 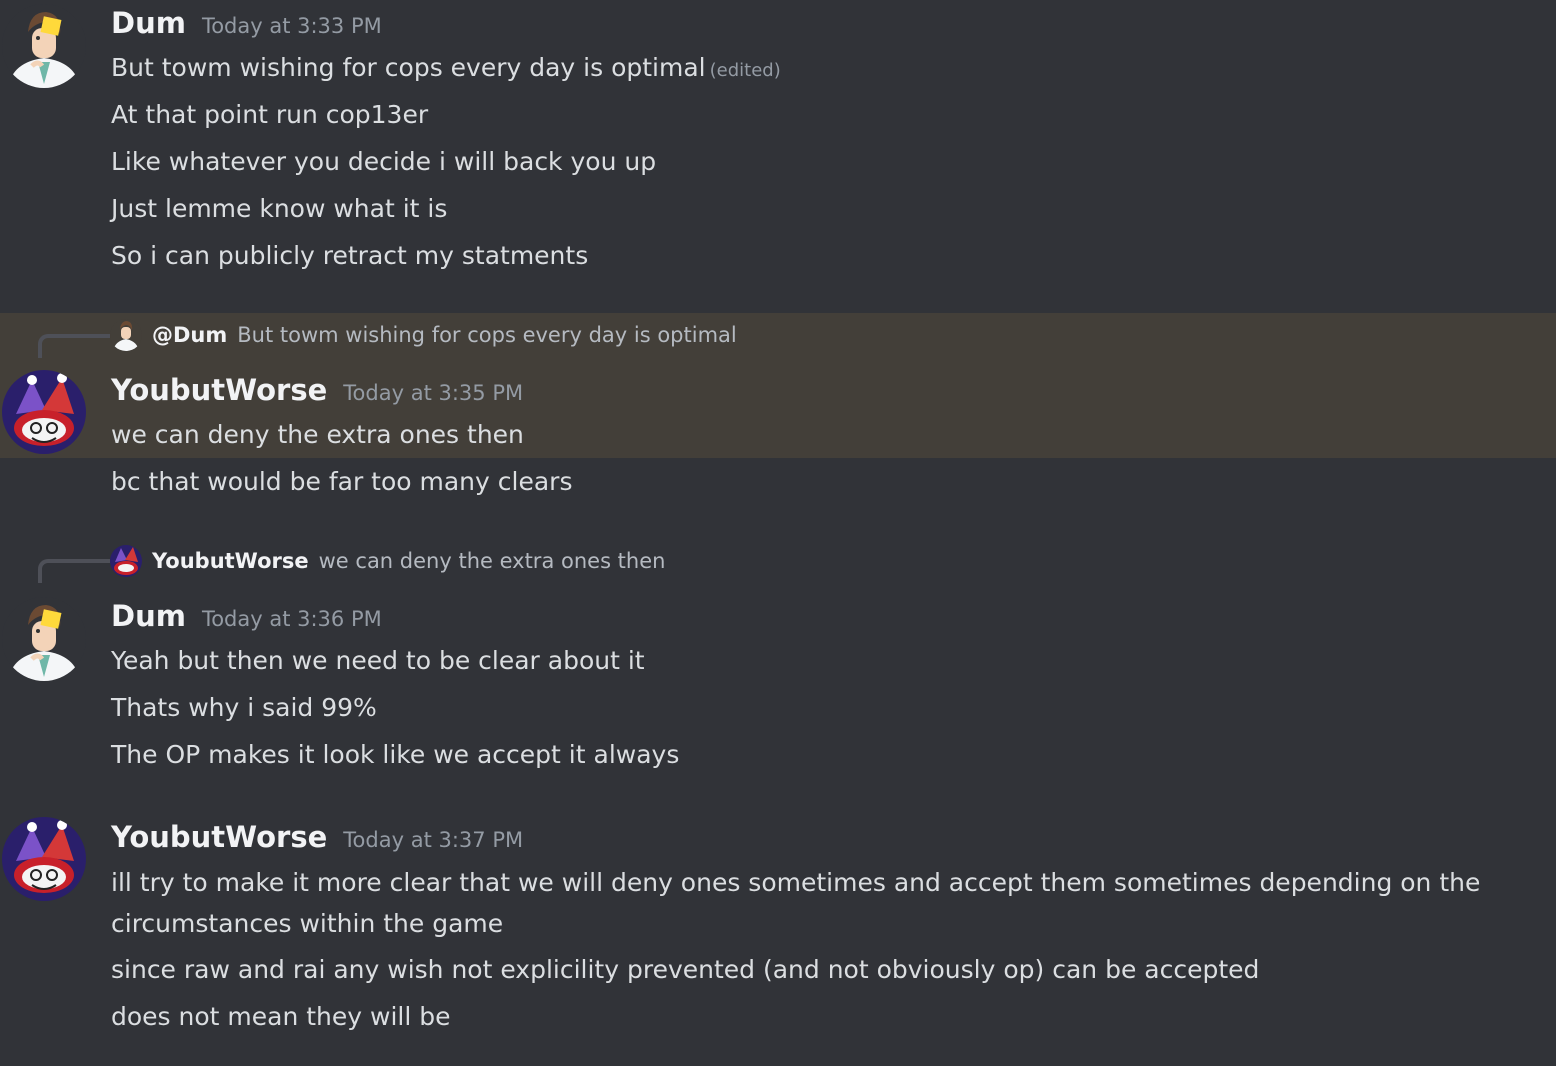 I want to click on message-header: Dum Today at 3:36 PM, so click(x=246, y=619).